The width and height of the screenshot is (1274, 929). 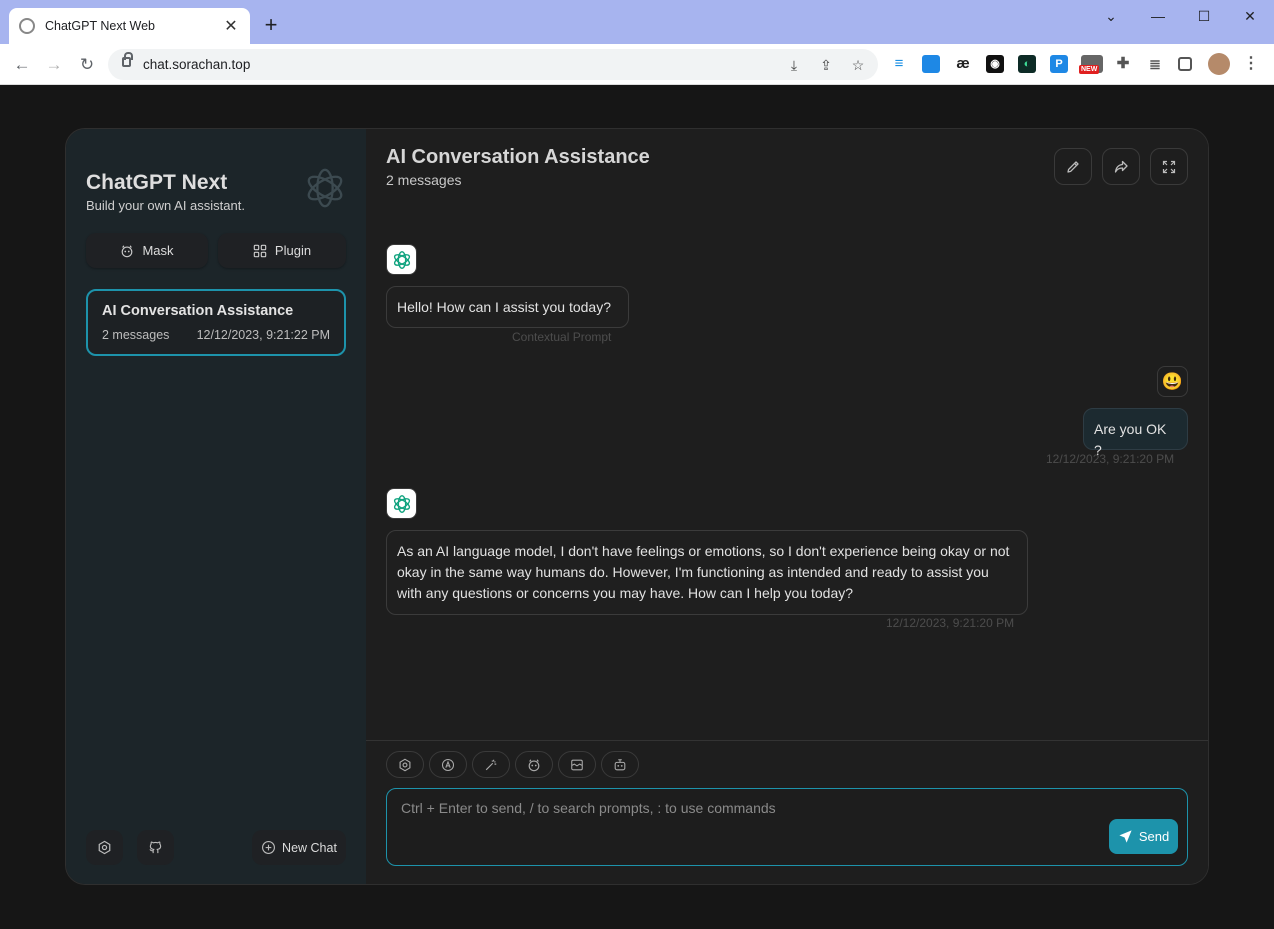 I want to click on filter-extension-icon: ≡, so click(x=899, y=64).